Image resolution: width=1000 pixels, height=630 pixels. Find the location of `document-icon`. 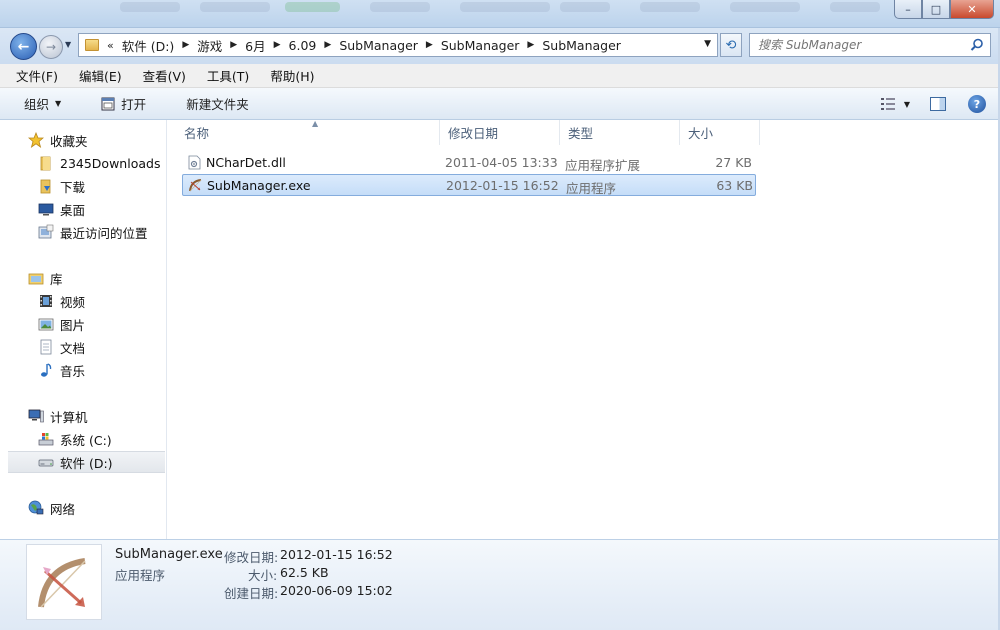

document-icon is located at coordinates (46, 347).